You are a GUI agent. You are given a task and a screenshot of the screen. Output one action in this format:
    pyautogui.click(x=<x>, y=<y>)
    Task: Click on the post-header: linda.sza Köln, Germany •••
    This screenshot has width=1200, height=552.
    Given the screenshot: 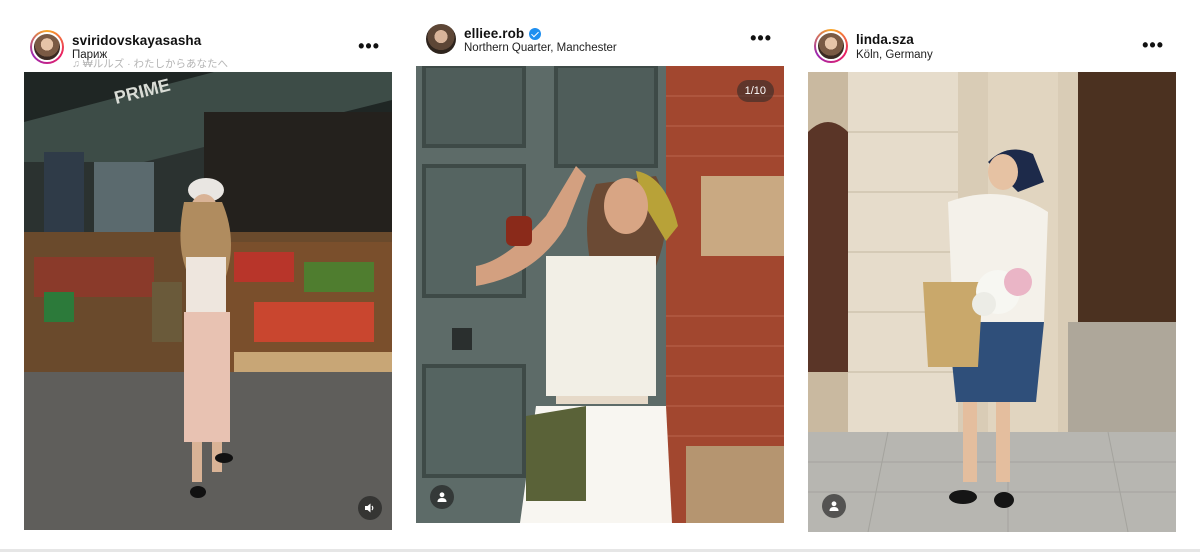 What is the action you would take?
    pyautogui.click(x=992, y=47)
    